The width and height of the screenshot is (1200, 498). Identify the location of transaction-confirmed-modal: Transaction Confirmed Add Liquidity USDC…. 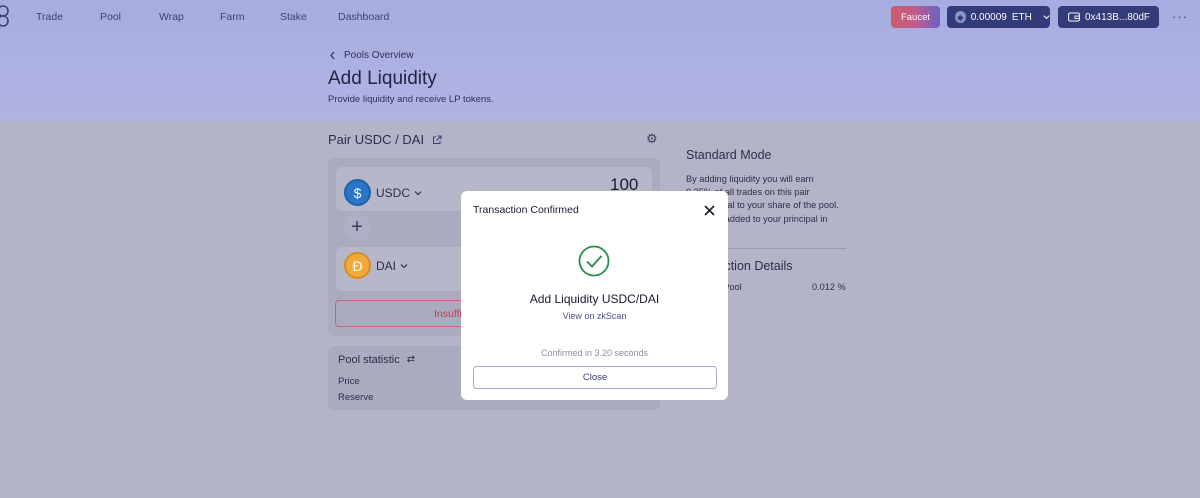
(594, 295).